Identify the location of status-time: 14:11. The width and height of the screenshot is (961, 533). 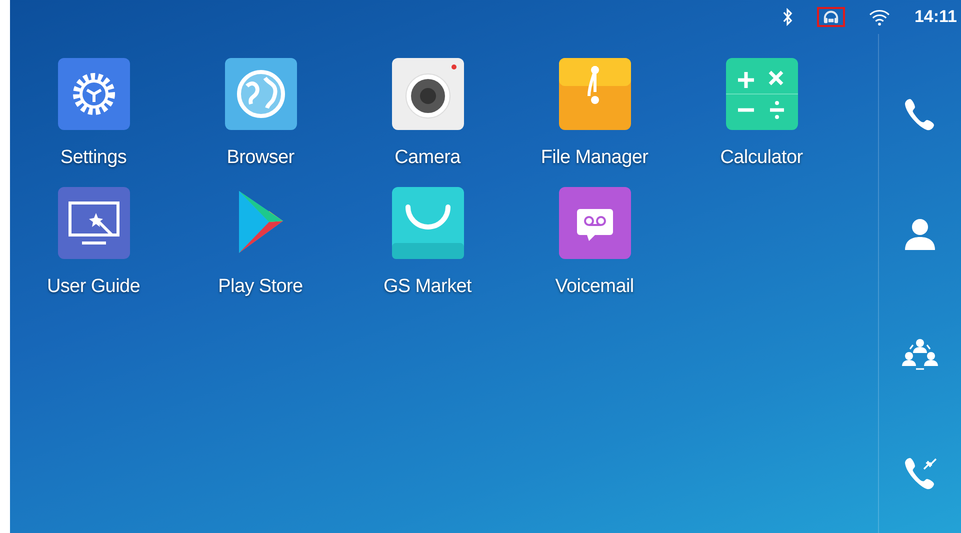
(935, 17).